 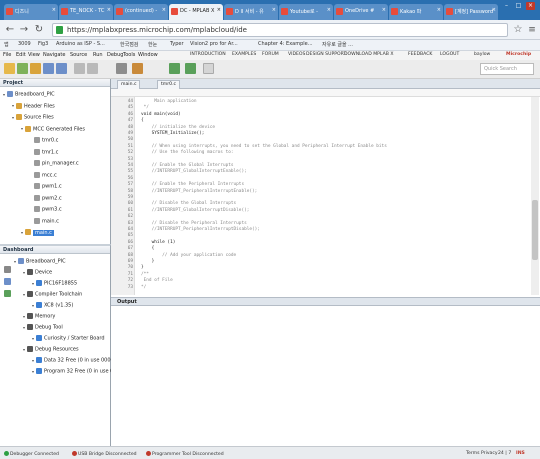 What do you see at coordinates (174, 68) in the screenshot?
I see `make-program-icon` at bounding box center [174, 68].